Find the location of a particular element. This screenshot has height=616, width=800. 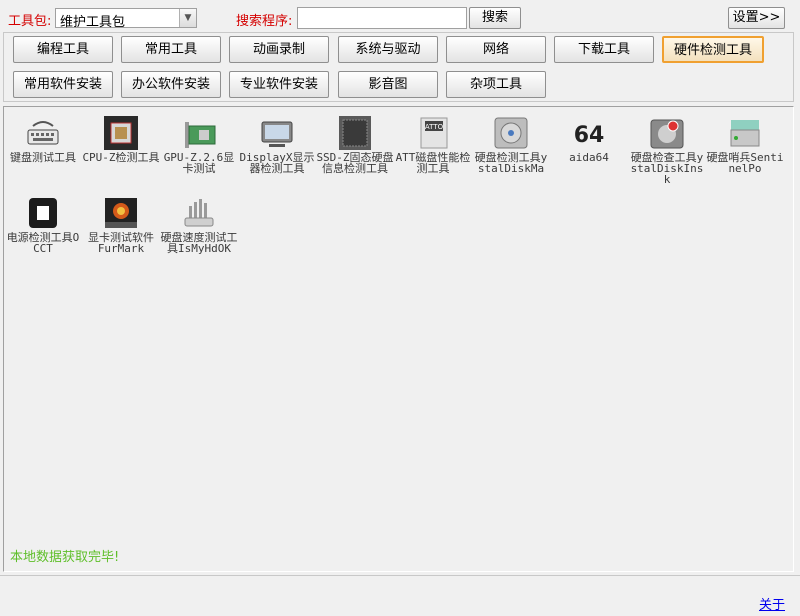

tab-common-software-install: 常用软件安装 is located at coordinates (63, 84).